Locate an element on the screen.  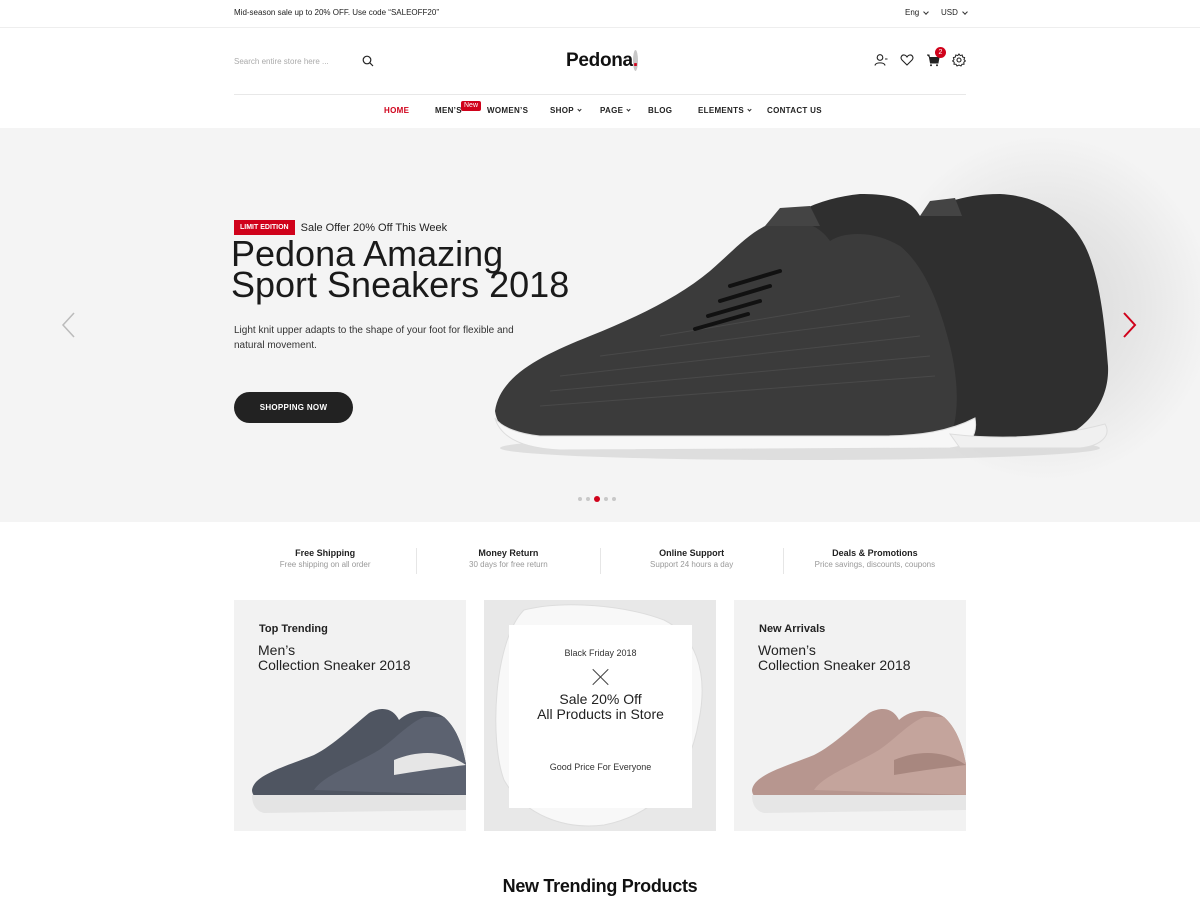
mens-sneaker-image is located at coordinates (359, 761).